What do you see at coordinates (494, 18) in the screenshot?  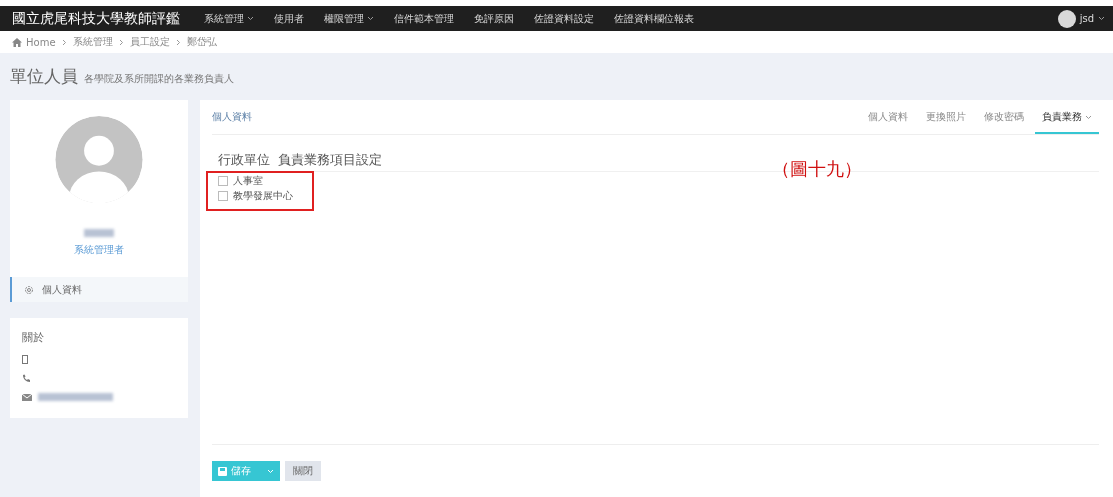 I see `nav-item: 免評原因` at bounding box center [494, 18].